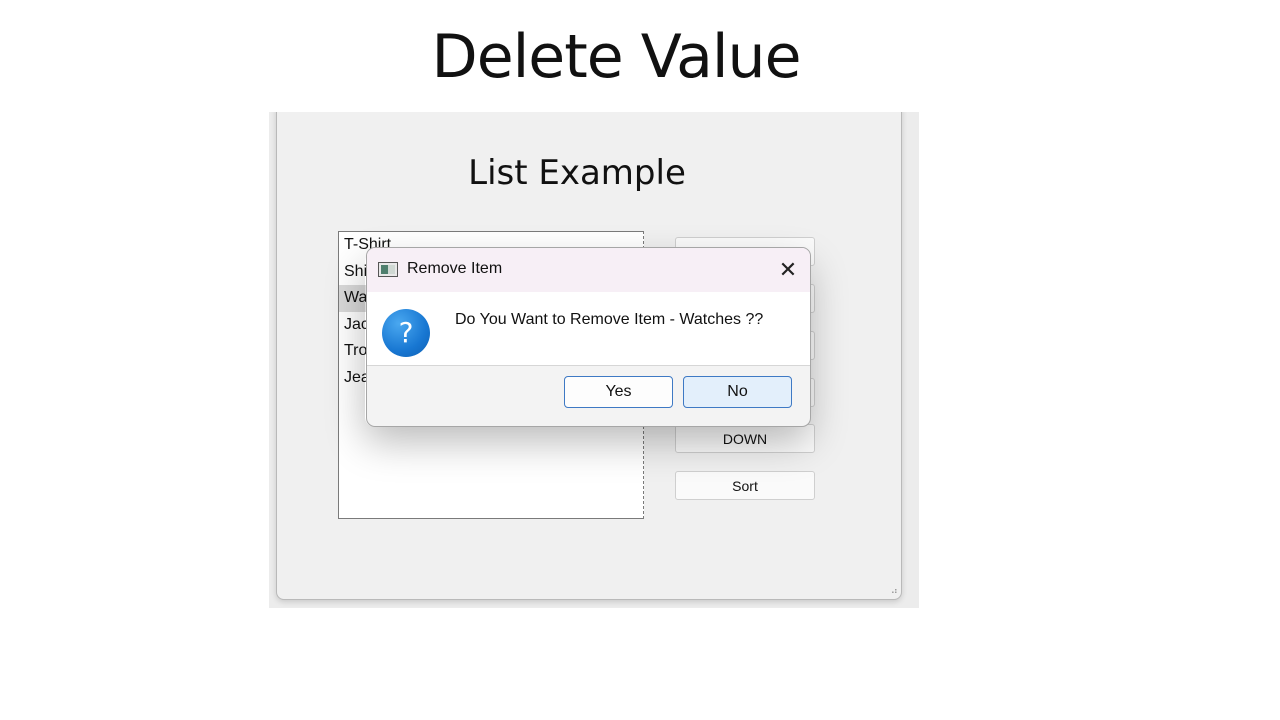 This screenshot has height=720, width=1280. I want to click on window-app-icon, so click(388, 269).